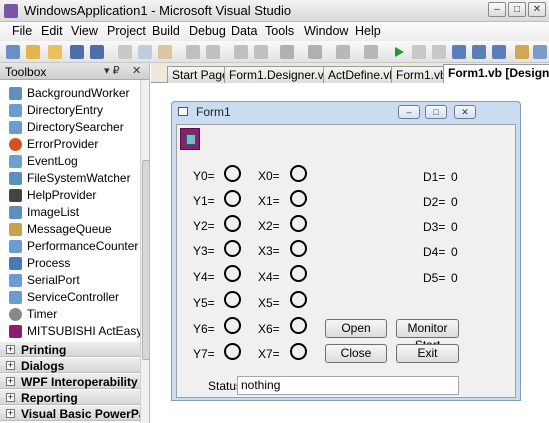  Describe the element at coordinates (70, 178) in the screenshot. I see `toolbox-item-filesystemwatcher: FileSystemWatcher` at that location.